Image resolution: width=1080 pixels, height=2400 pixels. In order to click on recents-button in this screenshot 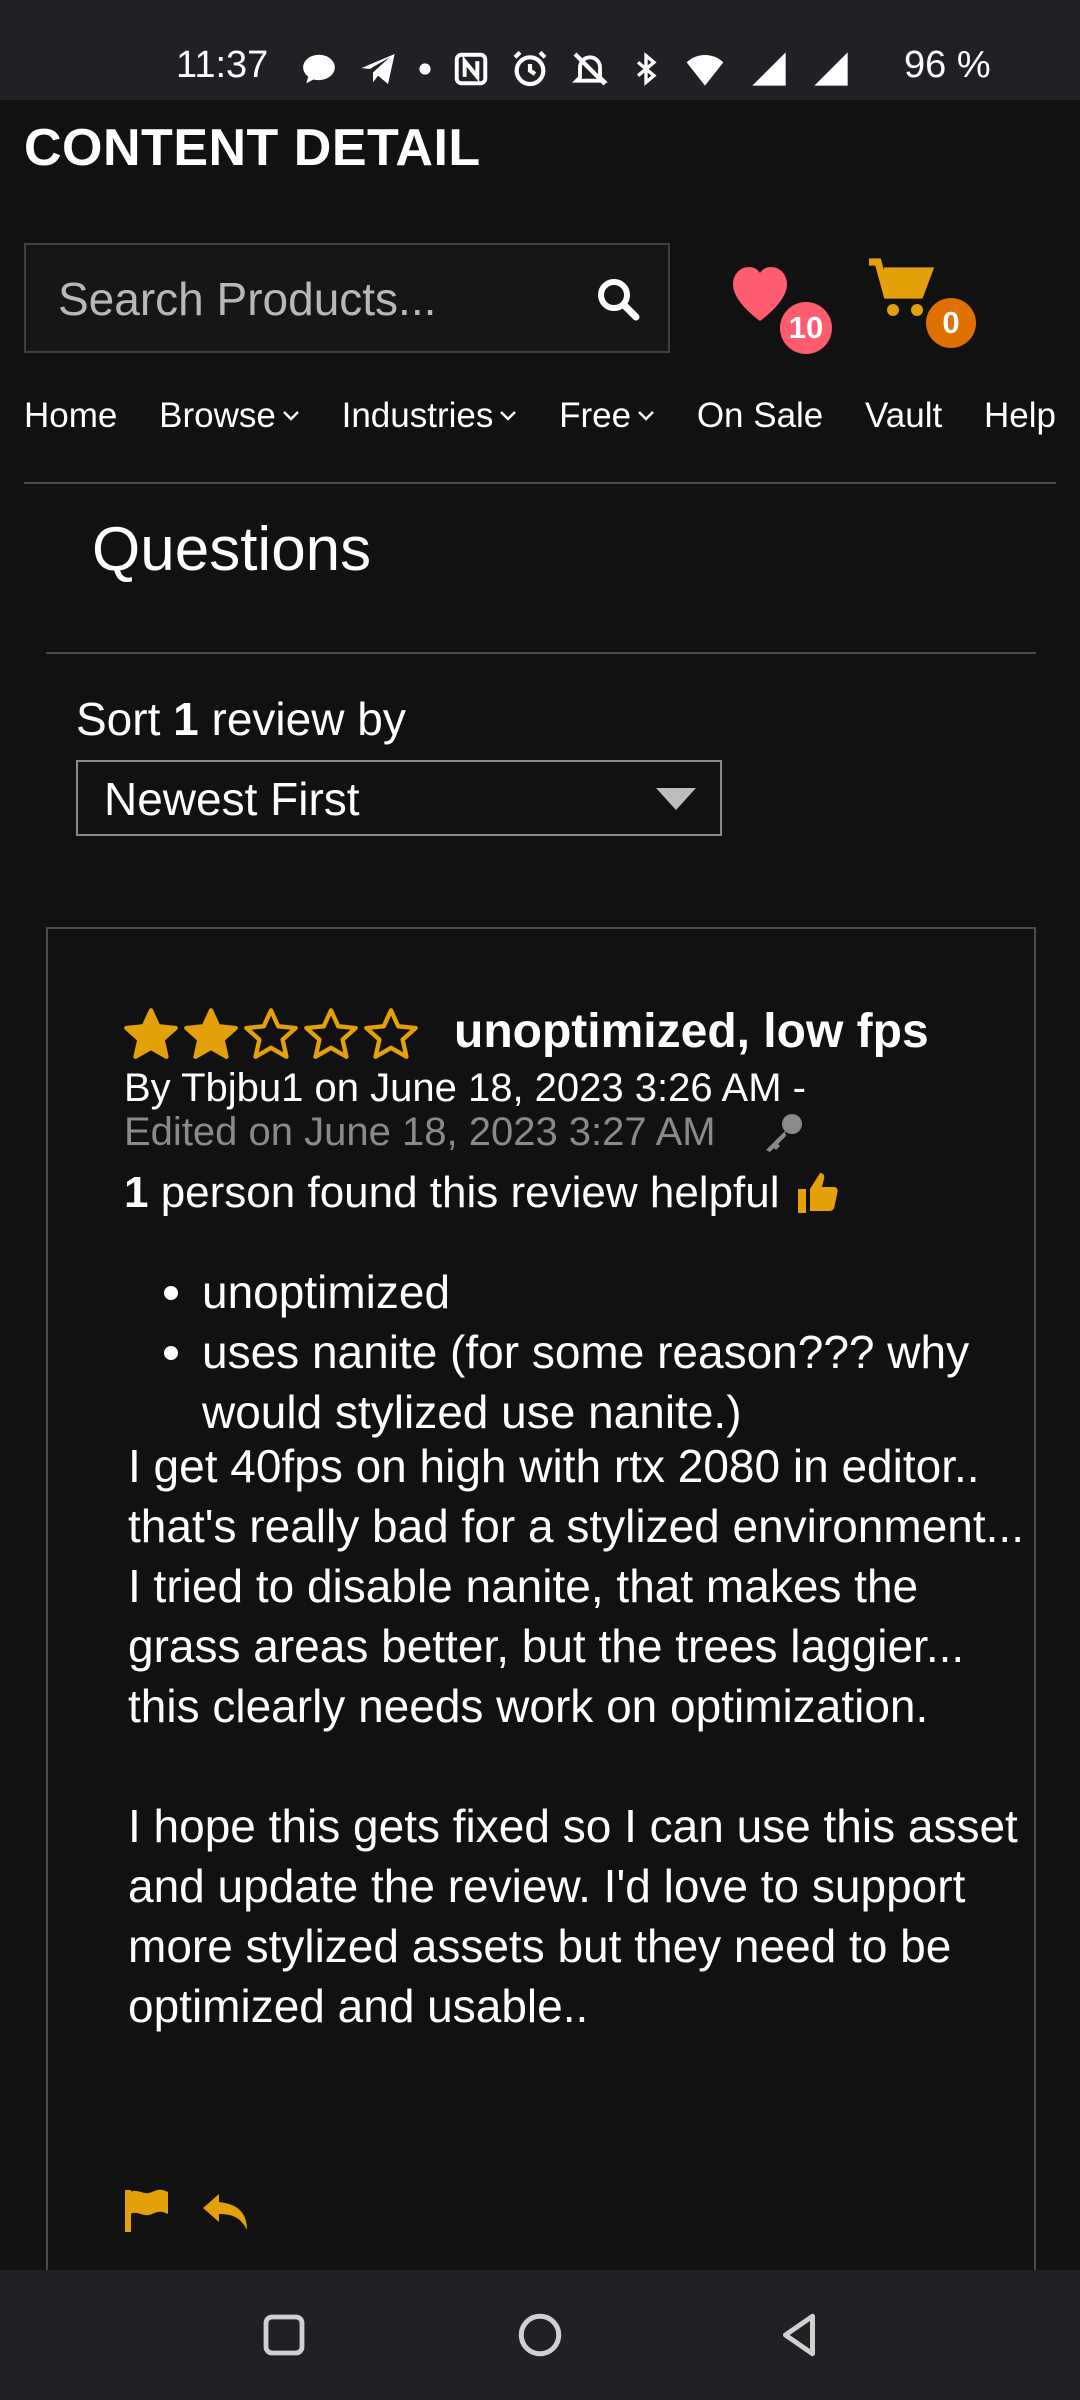, I will do `click(284, 2335)`.